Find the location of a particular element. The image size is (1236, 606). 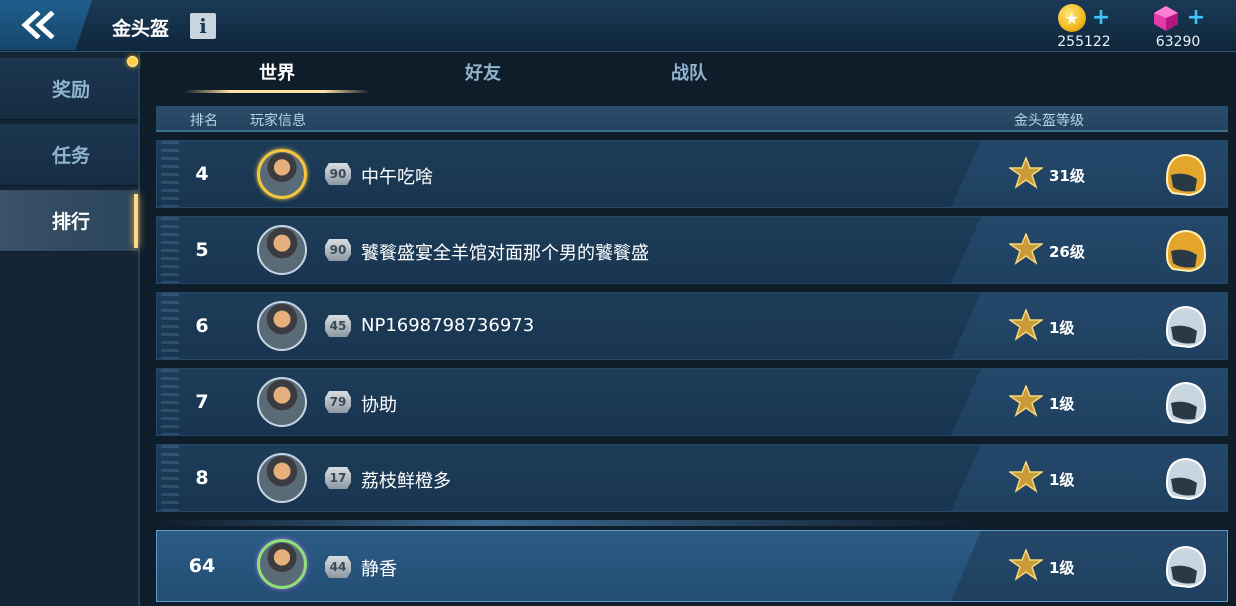

tab-world: 世界 is located at coordinates (277, 77).